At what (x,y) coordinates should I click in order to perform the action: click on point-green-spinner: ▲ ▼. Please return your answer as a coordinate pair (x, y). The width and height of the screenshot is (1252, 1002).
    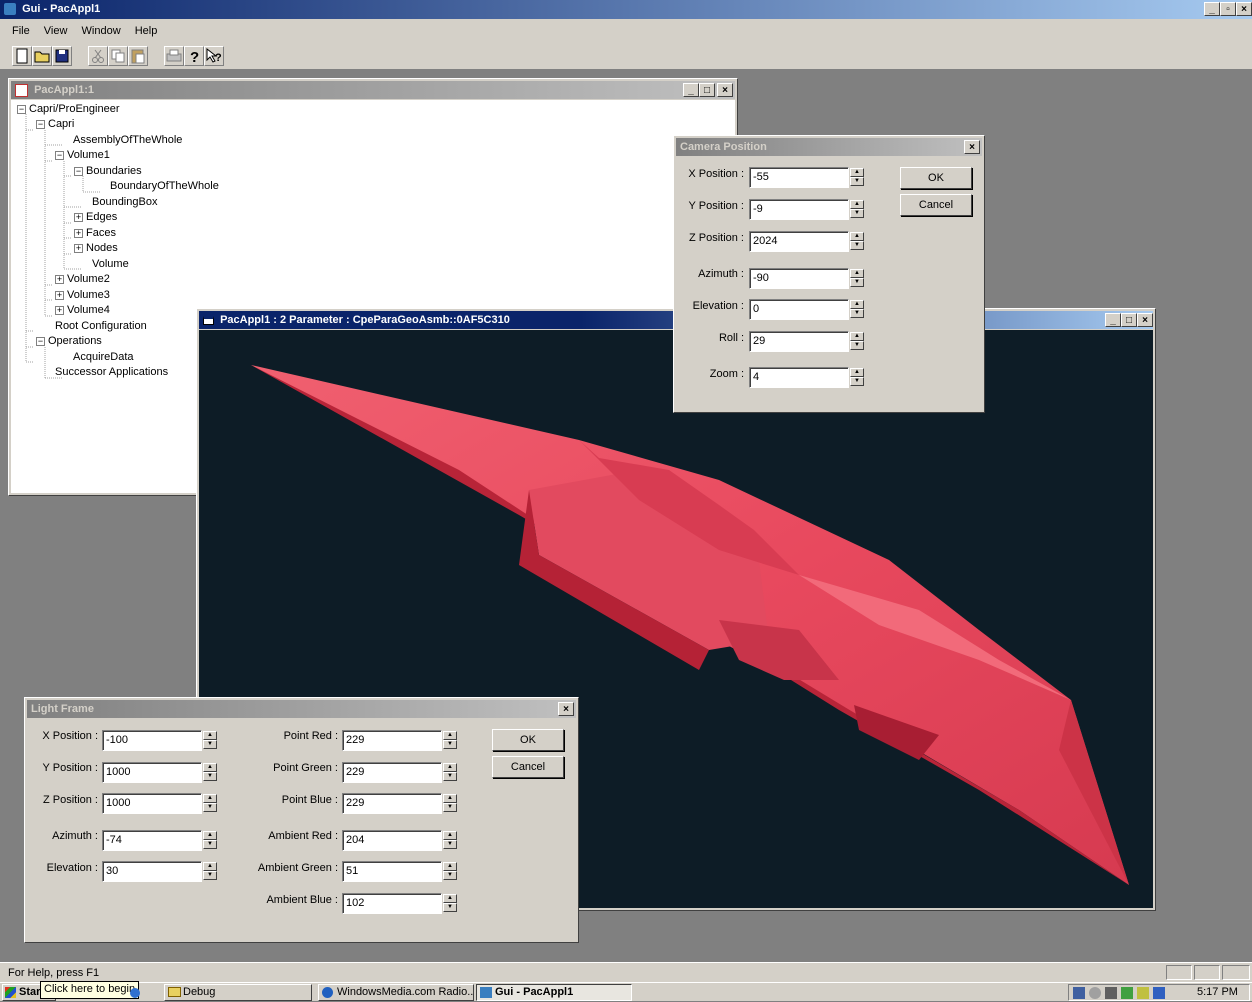
    Looking at the image, I should click on (450, 772).